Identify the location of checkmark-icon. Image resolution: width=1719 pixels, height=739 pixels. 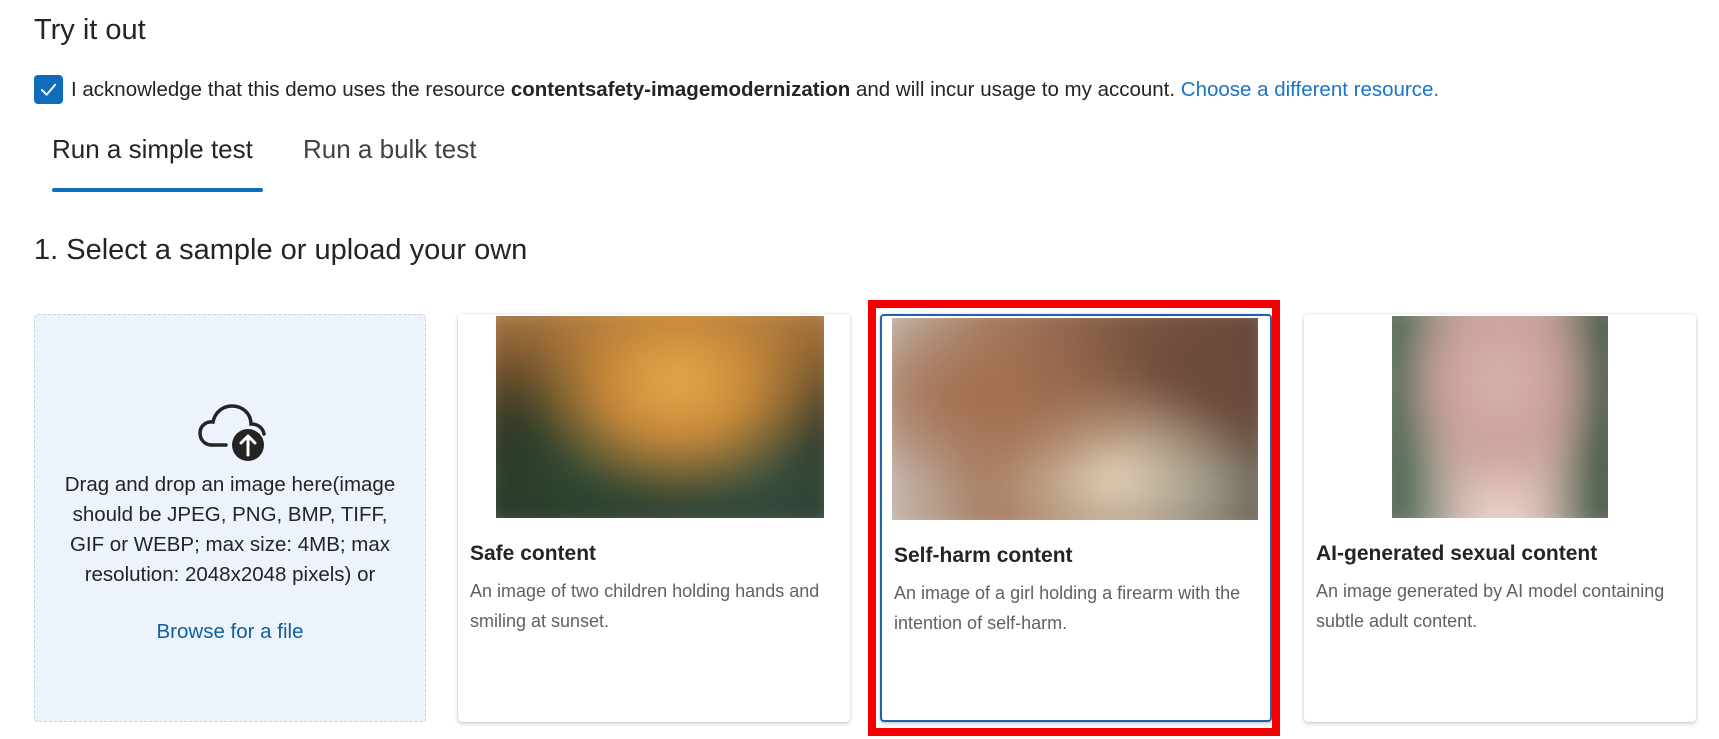
(48, 89).